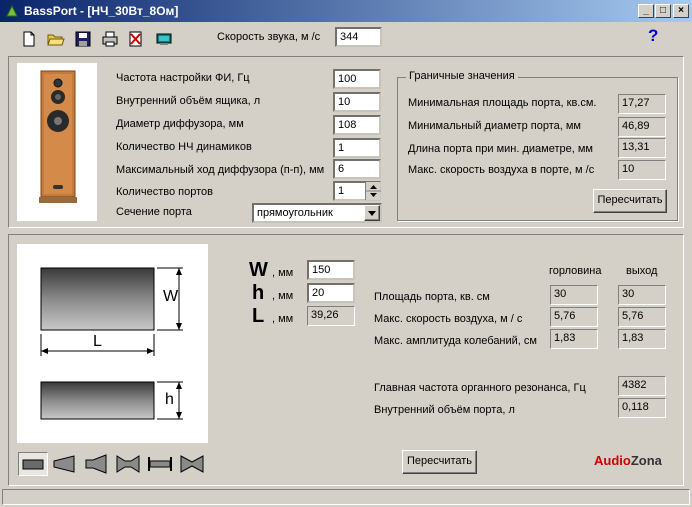 The height and width of the screenshot is (507, 692). Describe the element at coordinates (642, 317) in the screenshot. I see `air-speed-exit-value: 5,76` at that location.